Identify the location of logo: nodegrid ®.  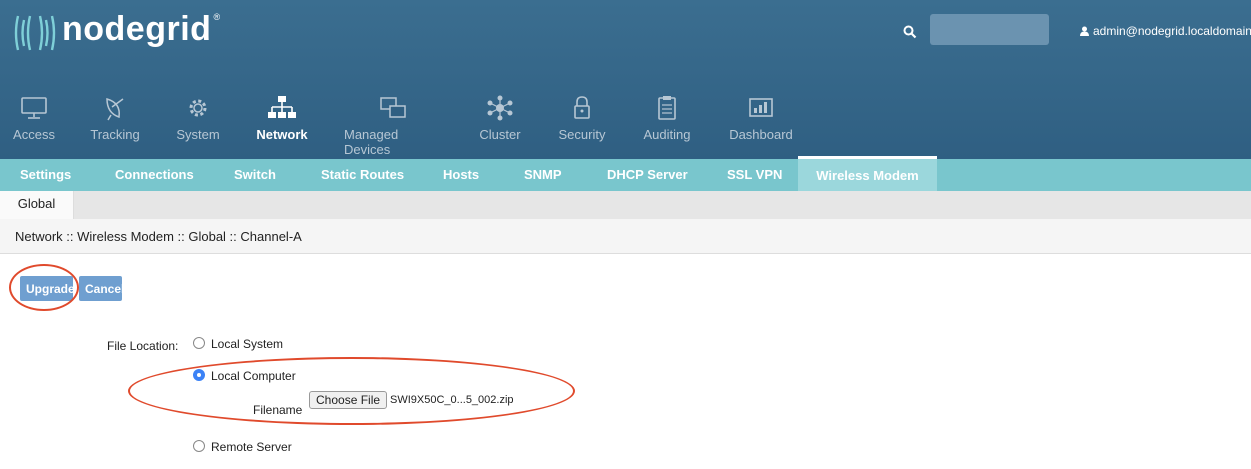
(116, 31).